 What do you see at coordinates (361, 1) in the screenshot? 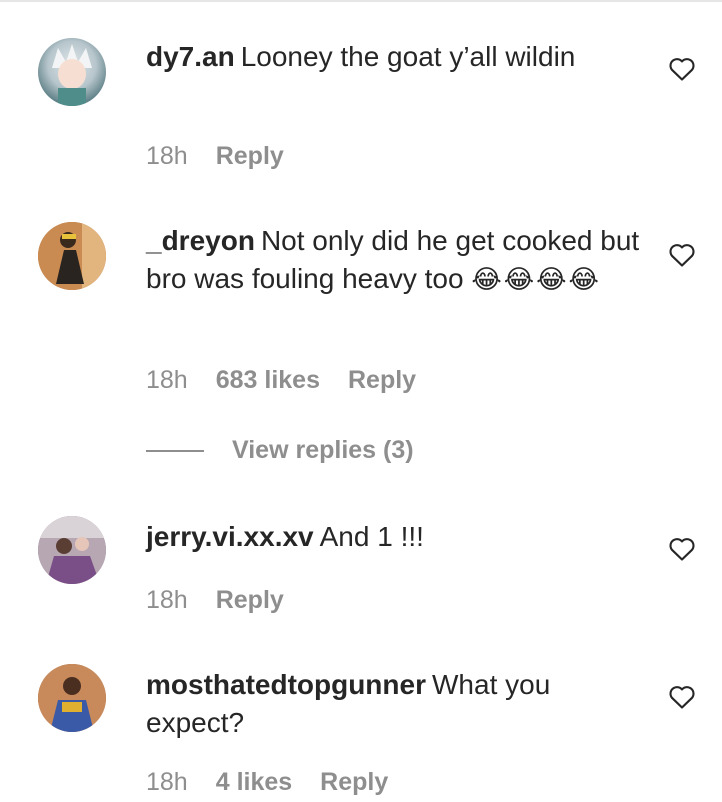
I see `top-divider` at bounding box center [361, 1].